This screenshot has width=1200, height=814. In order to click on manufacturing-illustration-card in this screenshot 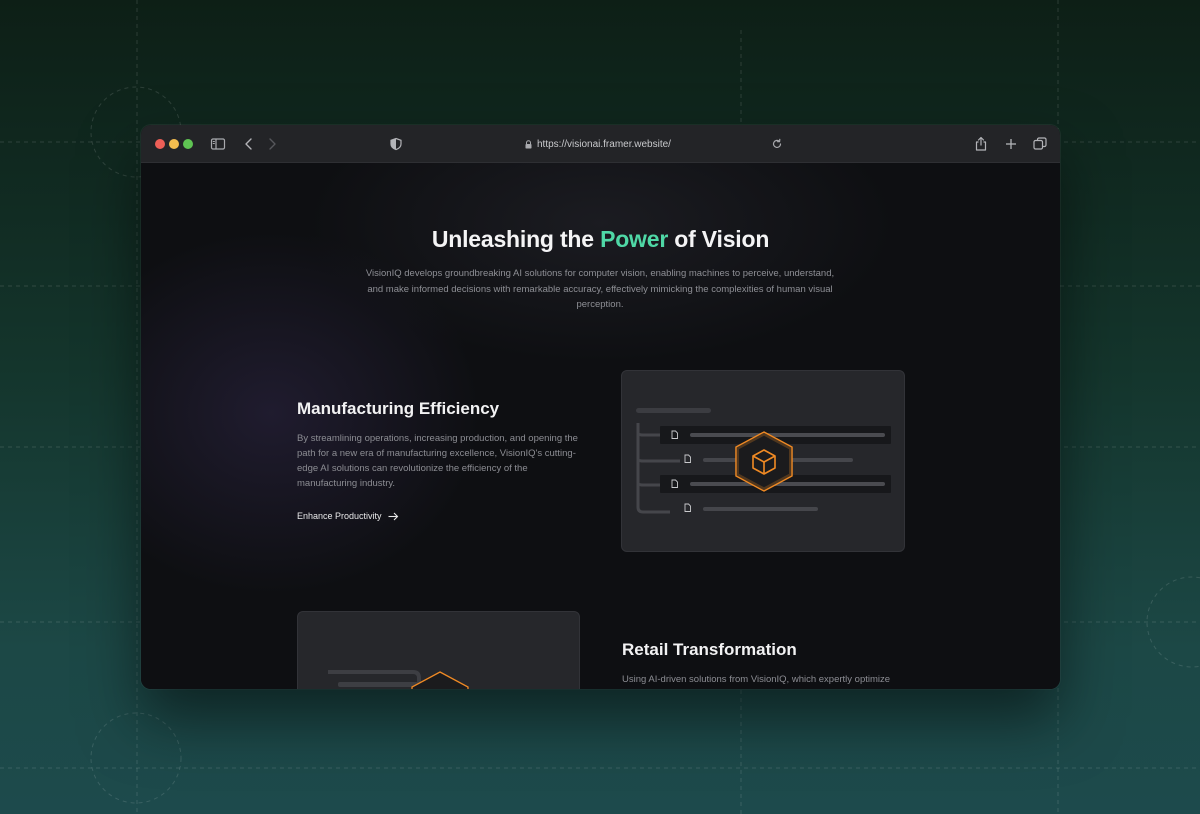, I will do `click(763, 461)`.